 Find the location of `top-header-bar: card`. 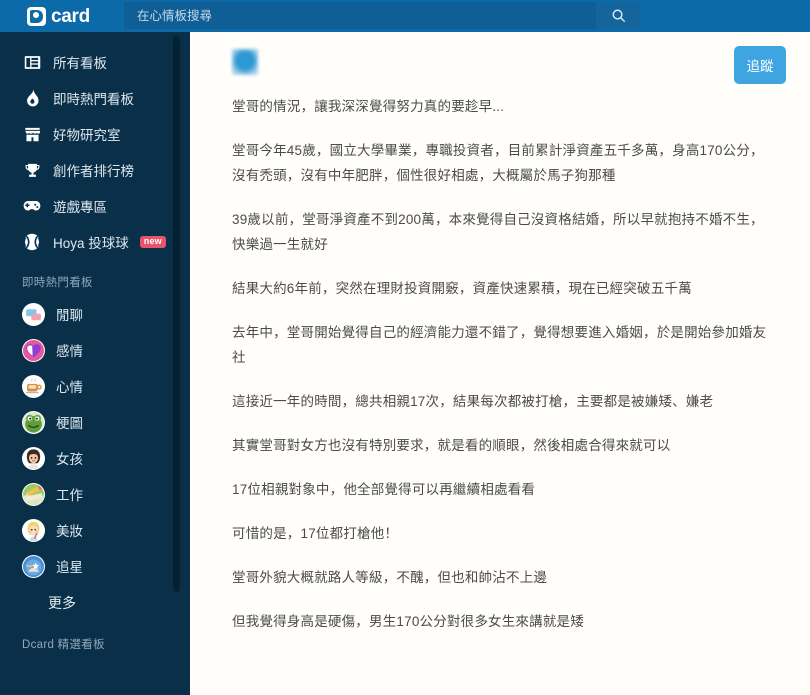

top-header-bar: card is located at coordinates (405, 16).